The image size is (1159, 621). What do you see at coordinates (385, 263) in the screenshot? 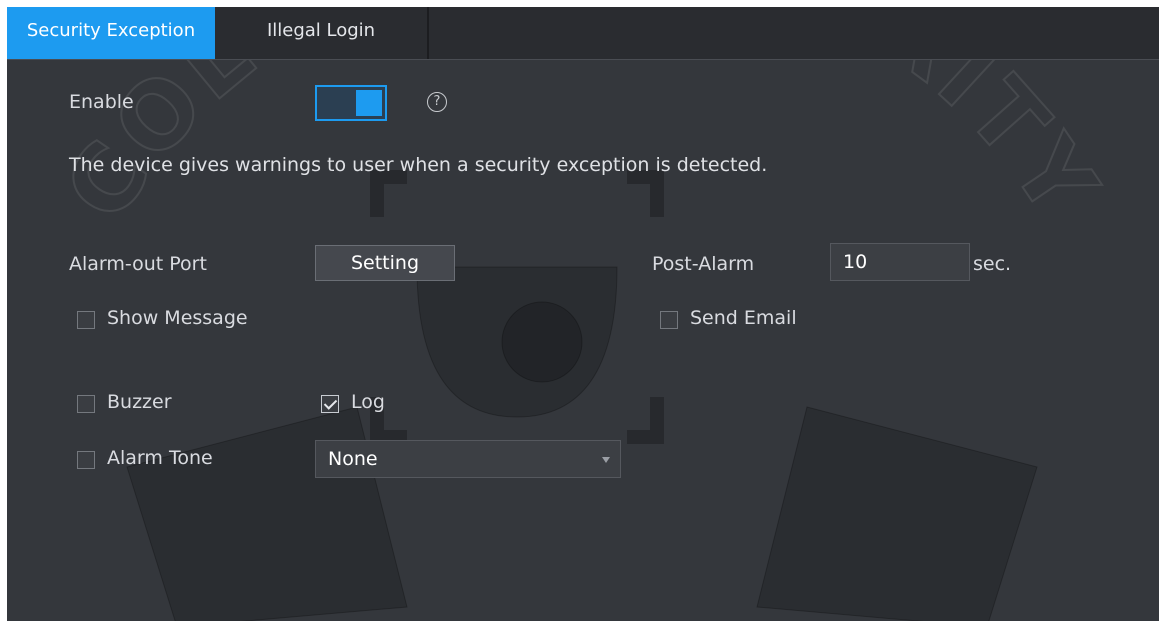
I see `alarm-out-setting-button: Setting` at bounding box center [385, 263].